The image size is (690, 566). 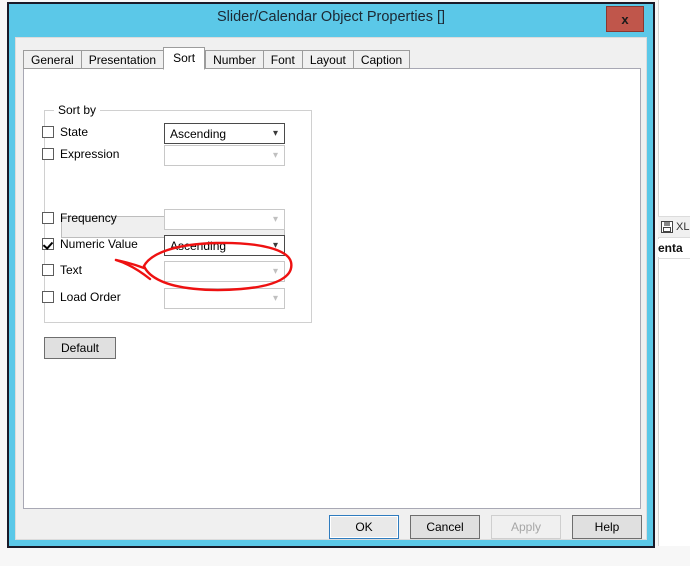 I want to click on background-application-window, so click(x=674, y=273).